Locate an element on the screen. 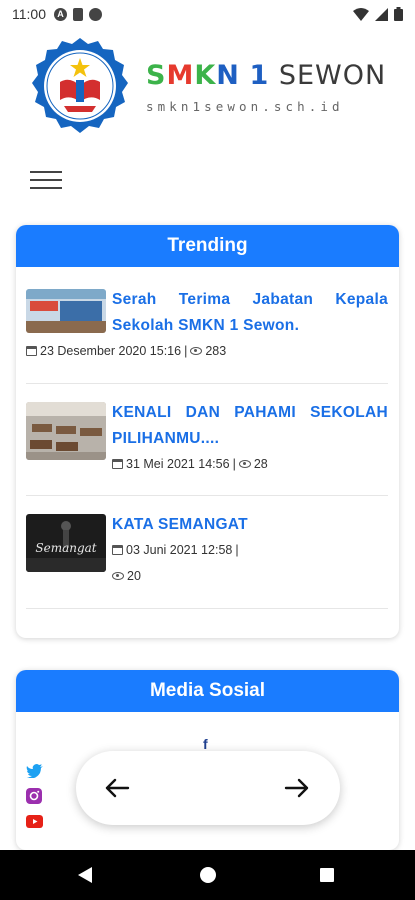 This screenshot has width=415, height=900. home-icon is located at coordinates (208, 875).